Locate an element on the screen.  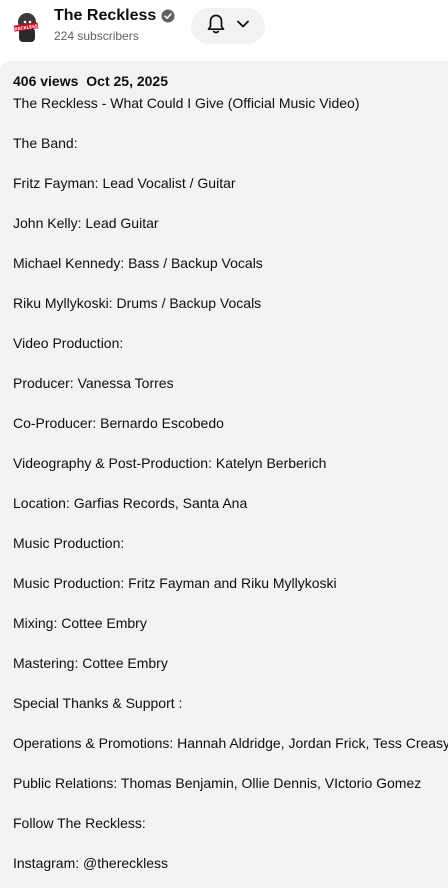
description-line: Michael Kennedy: Bass / Backup Vocals is located at coordinates (138, 263).